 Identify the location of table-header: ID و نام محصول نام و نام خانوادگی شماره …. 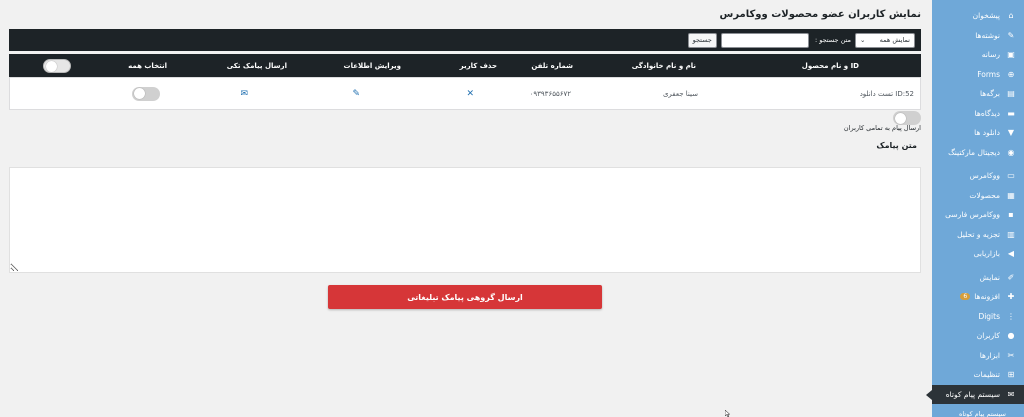
(465, 65).